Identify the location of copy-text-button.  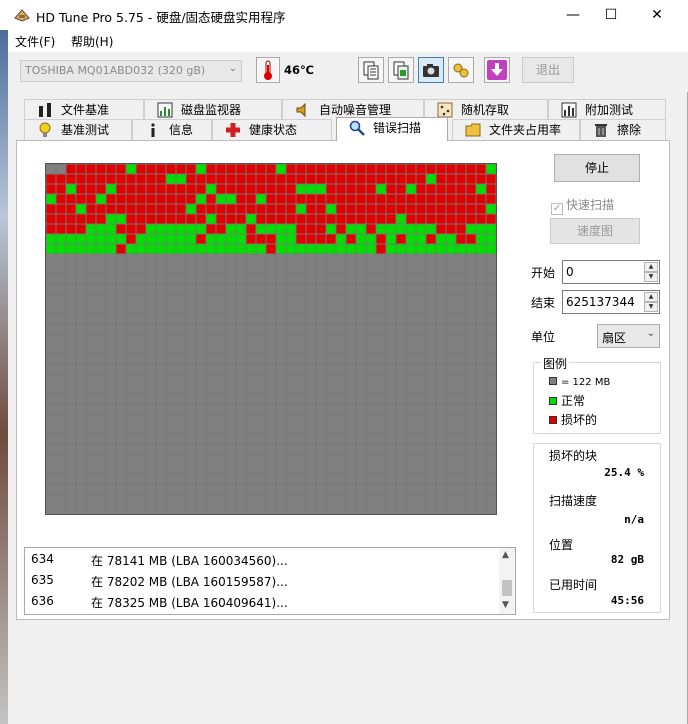
(371, 70).